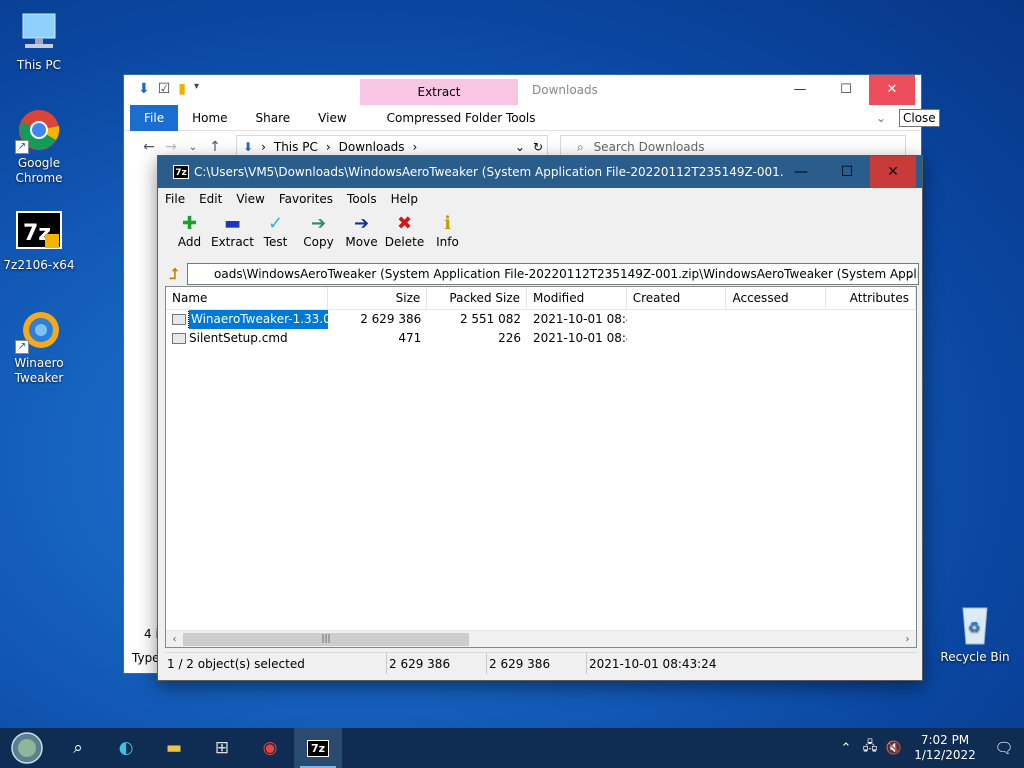  Describe the element at coordinates (477, 298) in the screenshot. I see `column-header-packed-size: Packed Size` at that location.